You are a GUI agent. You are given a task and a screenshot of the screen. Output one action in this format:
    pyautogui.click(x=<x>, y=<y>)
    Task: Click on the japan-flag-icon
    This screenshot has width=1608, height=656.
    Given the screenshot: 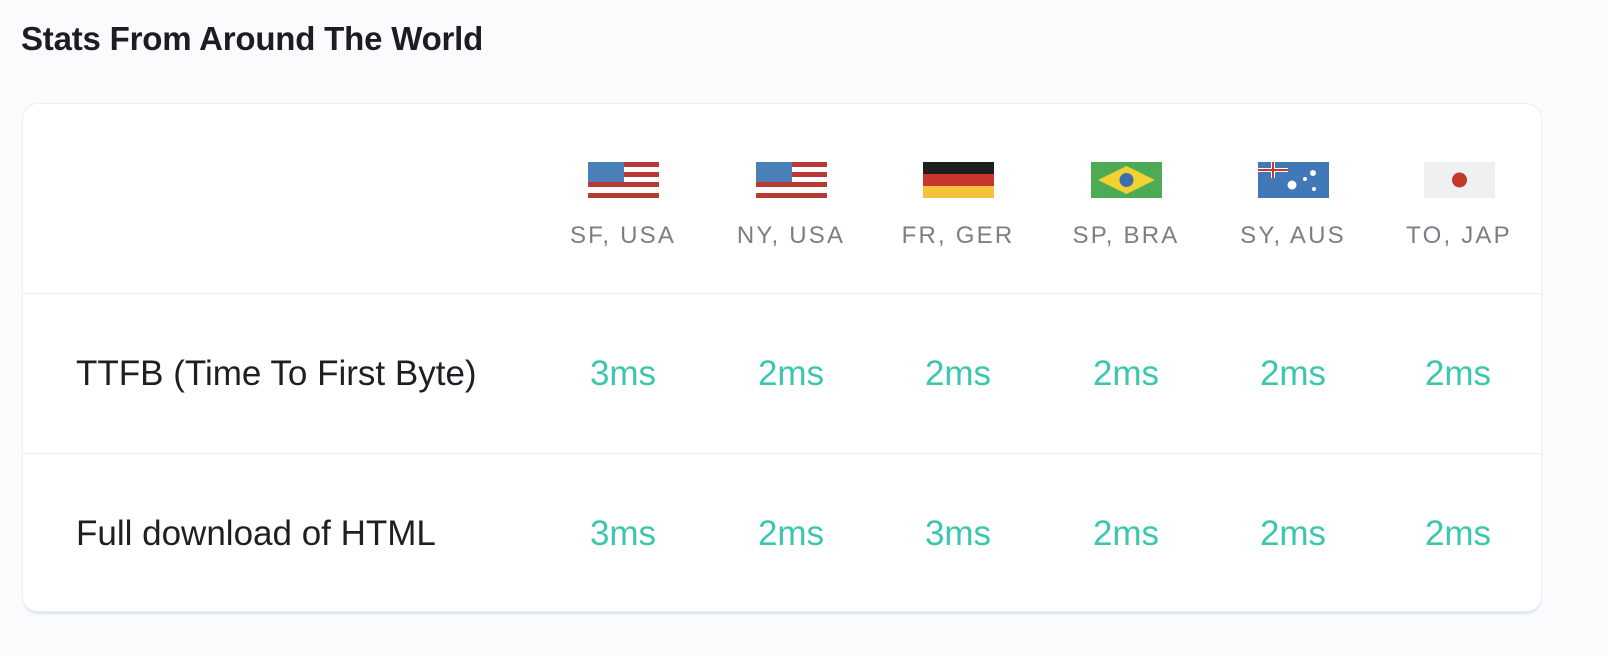 What is the action you would take?
    pyautogui.click(x=1459, y=180)
    